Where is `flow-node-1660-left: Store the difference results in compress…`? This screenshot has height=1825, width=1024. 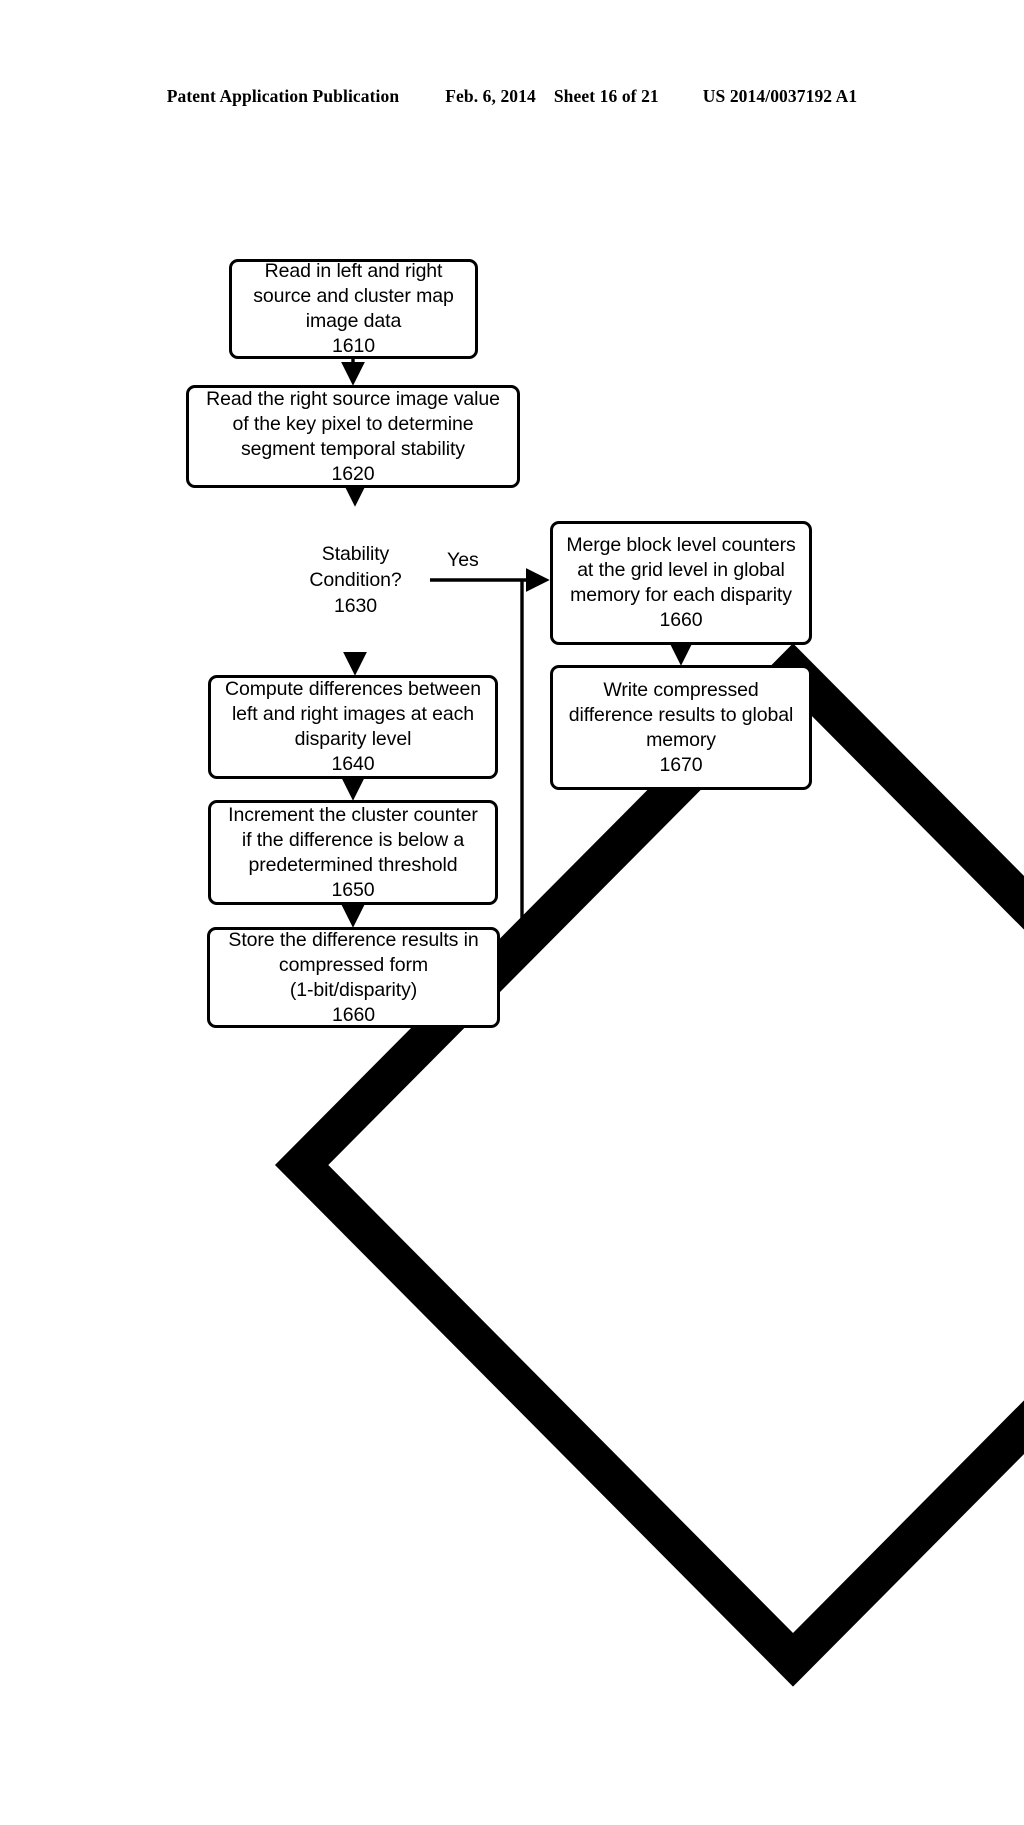 flow-node-1660-left: Store the difference results in compress… is located at coordinates (353, 977).